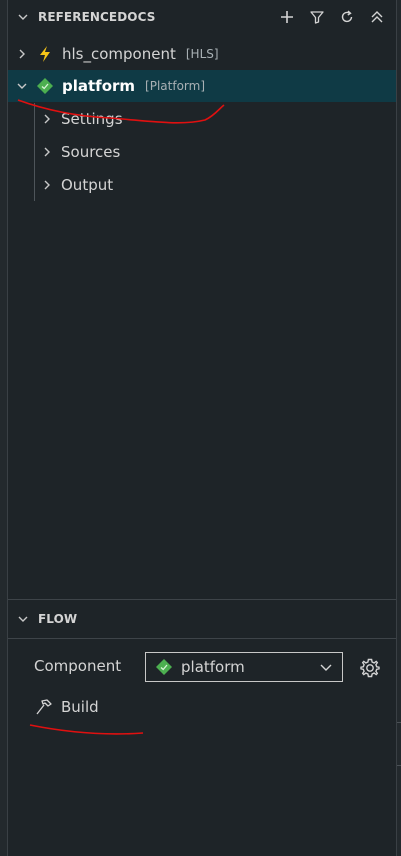 The width and height of the screenshot is (401, 856). Describe the element at coordinates (398, 428) in the screenshot. I see `editor-edge` at that location.